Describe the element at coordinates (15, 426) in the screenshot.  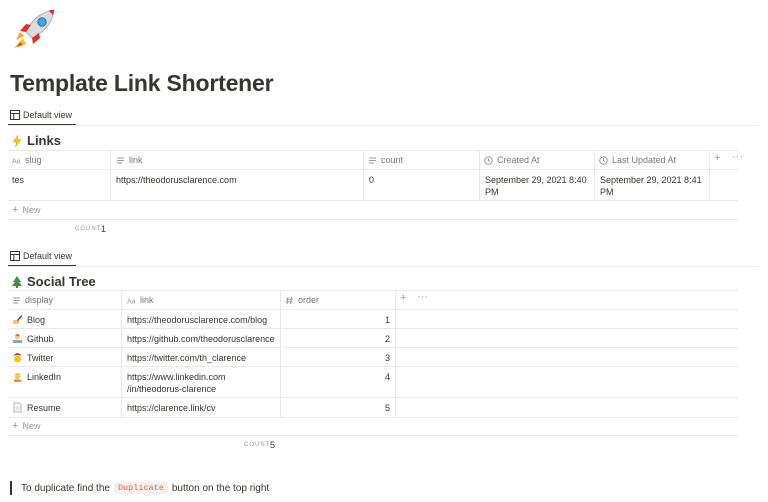
I see `plus-icon: +` at that location.